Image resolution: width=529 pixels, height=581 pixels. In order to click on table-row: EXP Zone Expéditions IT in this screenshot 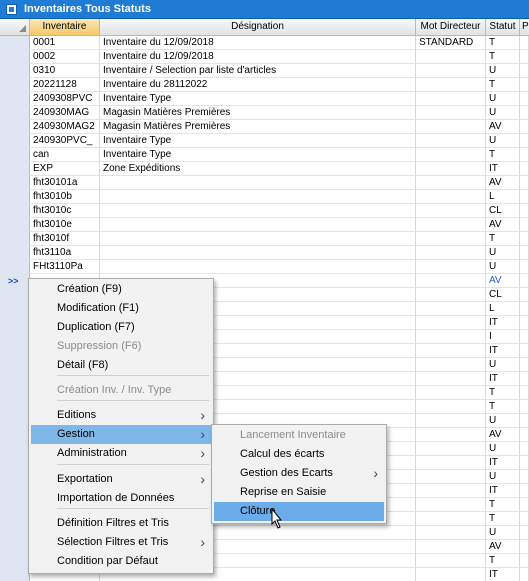, I will do `click(264, 169)`.